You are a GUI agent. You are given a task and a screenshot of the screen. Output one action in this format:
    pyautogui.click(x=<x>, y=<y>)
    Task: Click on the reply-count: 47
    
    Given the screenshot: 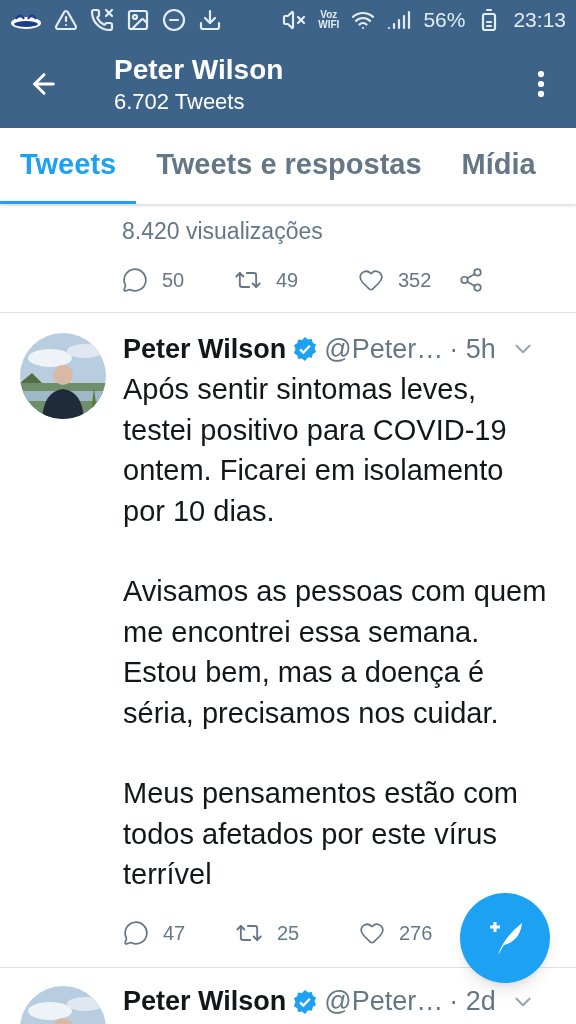 What is the action you would take?
    pyautogui.click(x=174, y=933)
    